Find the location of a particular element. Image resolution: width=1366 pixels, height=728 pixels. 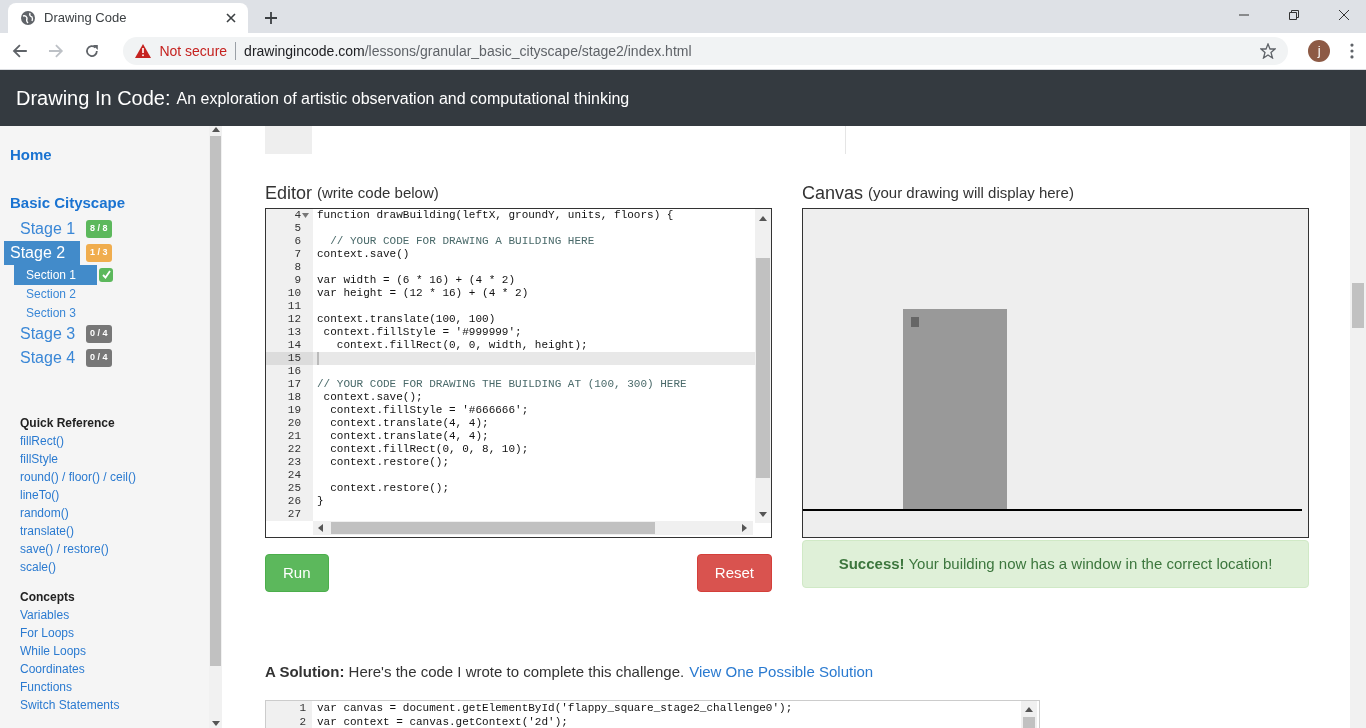

reference-link: fillRect() is located at coordinates (42, 441).